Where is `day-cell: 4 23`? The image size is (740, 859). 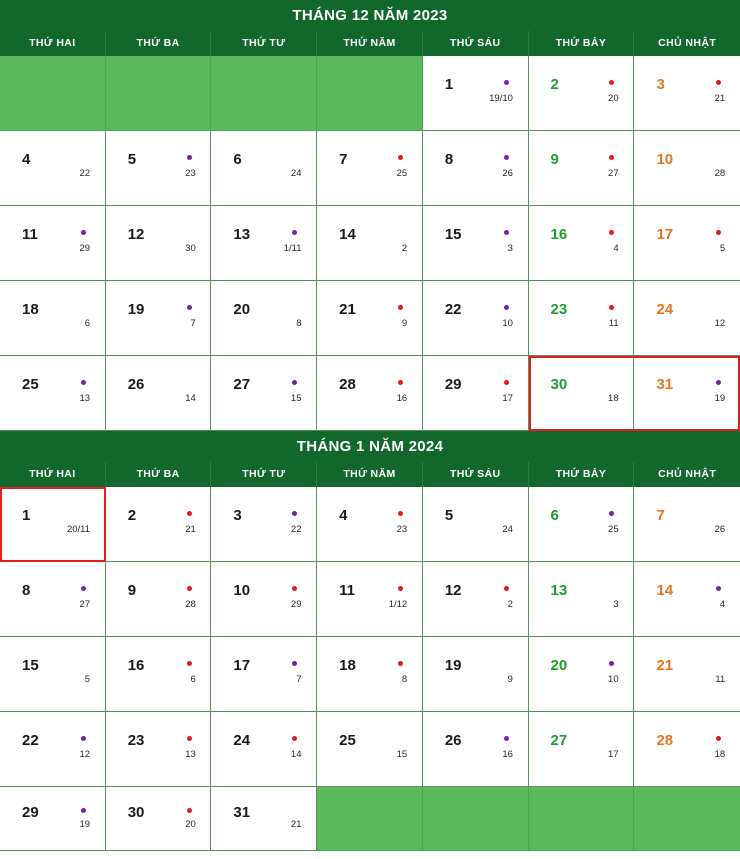
day-cell: 4 23 is located at coordinates (370, 524).